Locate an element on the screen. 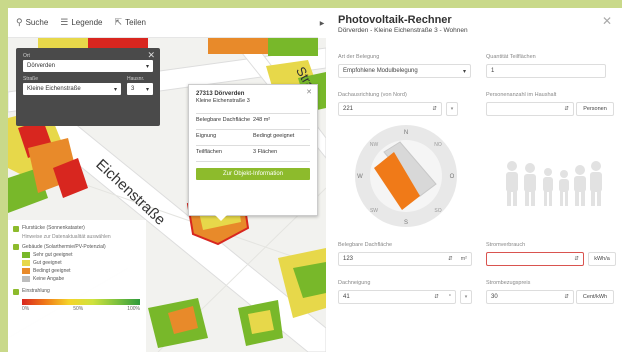 Image resolution: width=622 pixels, height=352 pixels. popup-pointer is located at coordinates (221, 218).